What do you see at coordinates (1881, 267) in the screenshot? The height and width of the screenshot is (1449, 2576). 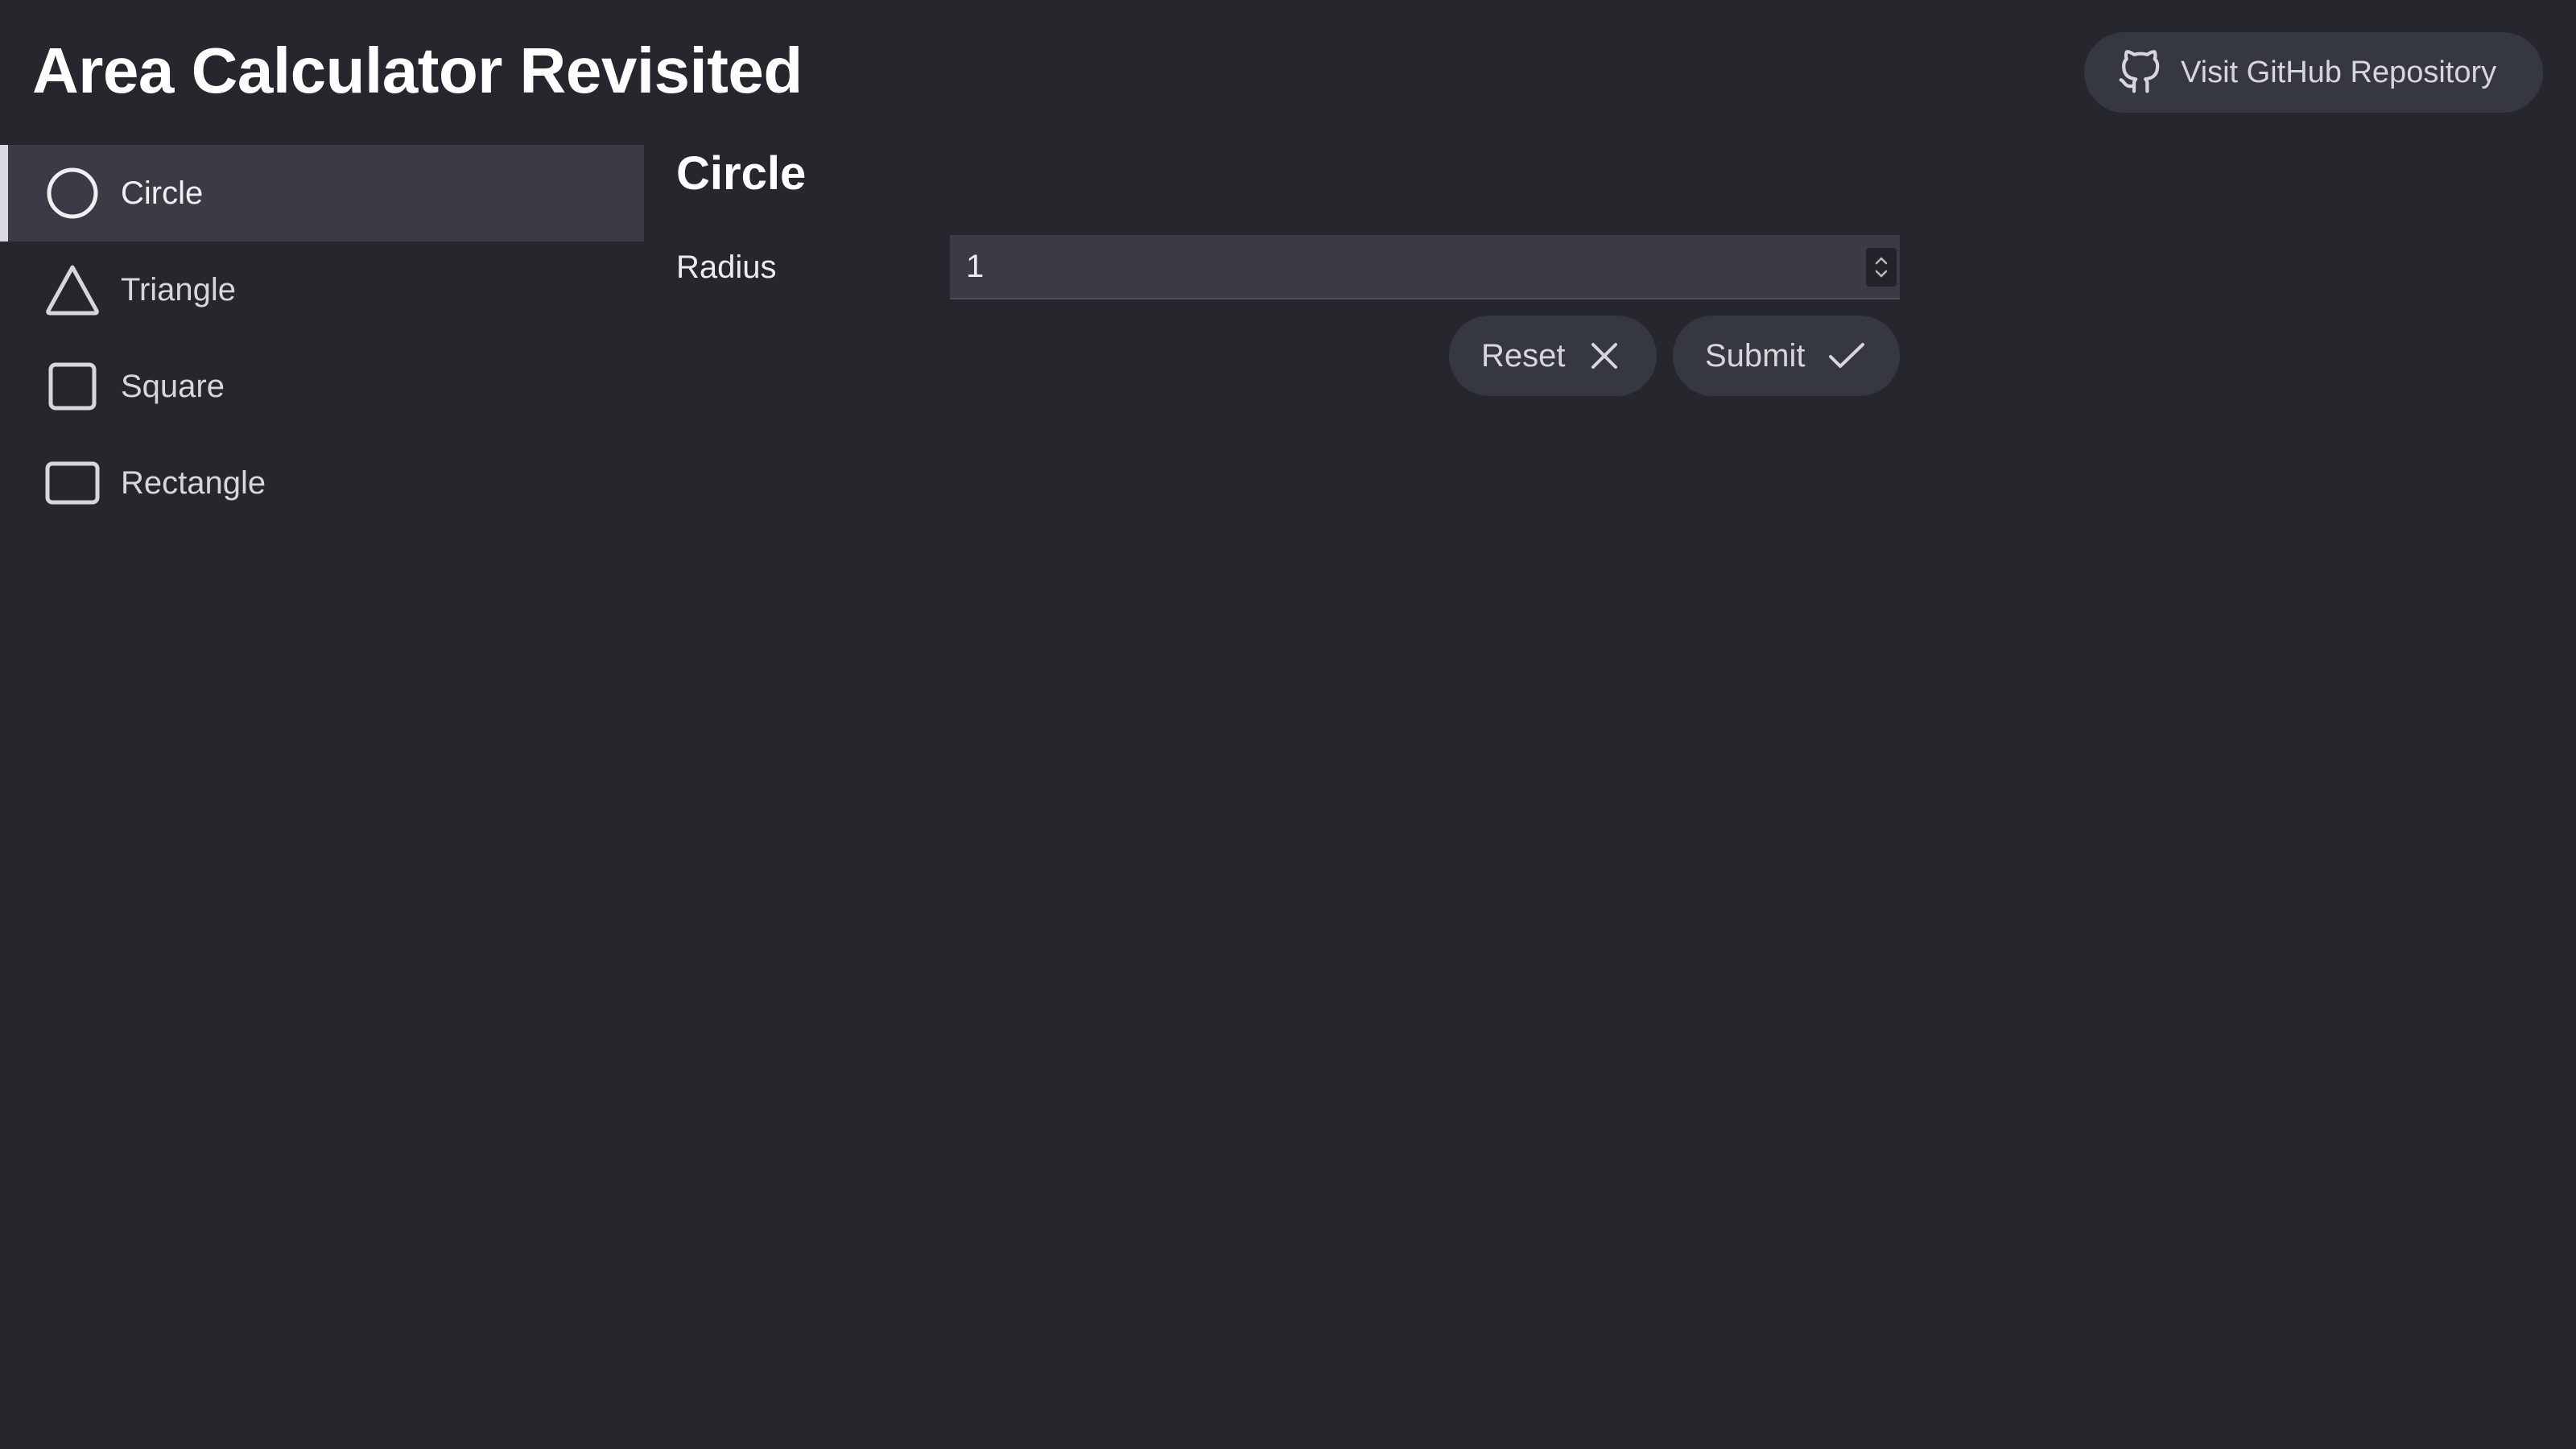 I see `quantity-stepper` at bounding box center [1881, 267].